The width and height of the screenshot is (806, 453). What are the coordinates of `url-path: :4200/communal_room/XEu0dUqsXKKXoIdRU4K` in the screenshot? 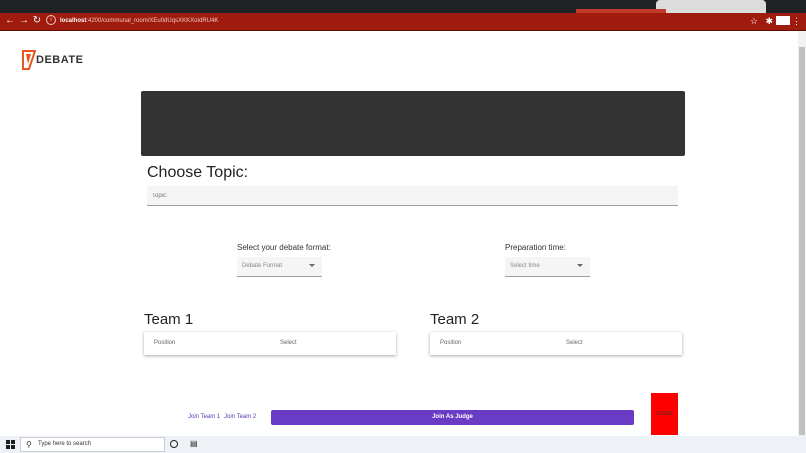 It's located at (152, 21).